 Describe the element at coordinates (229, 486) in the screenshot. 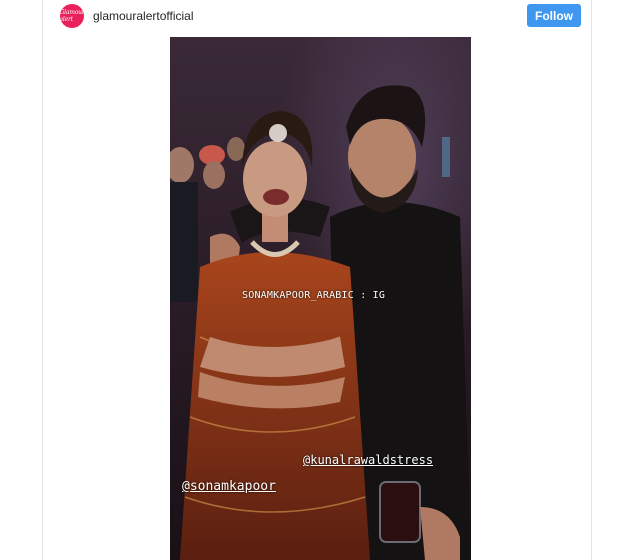

I see `mention-tag-sonam: @sonamkapoor` at that location.